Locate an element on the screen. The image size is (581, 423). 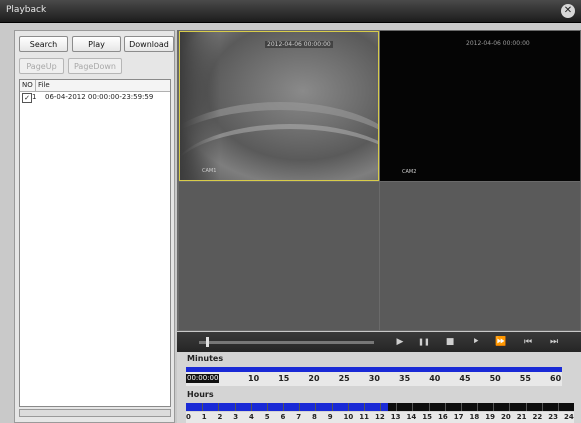
hour-tick-label: 7 is located at coordinates (299, 417).